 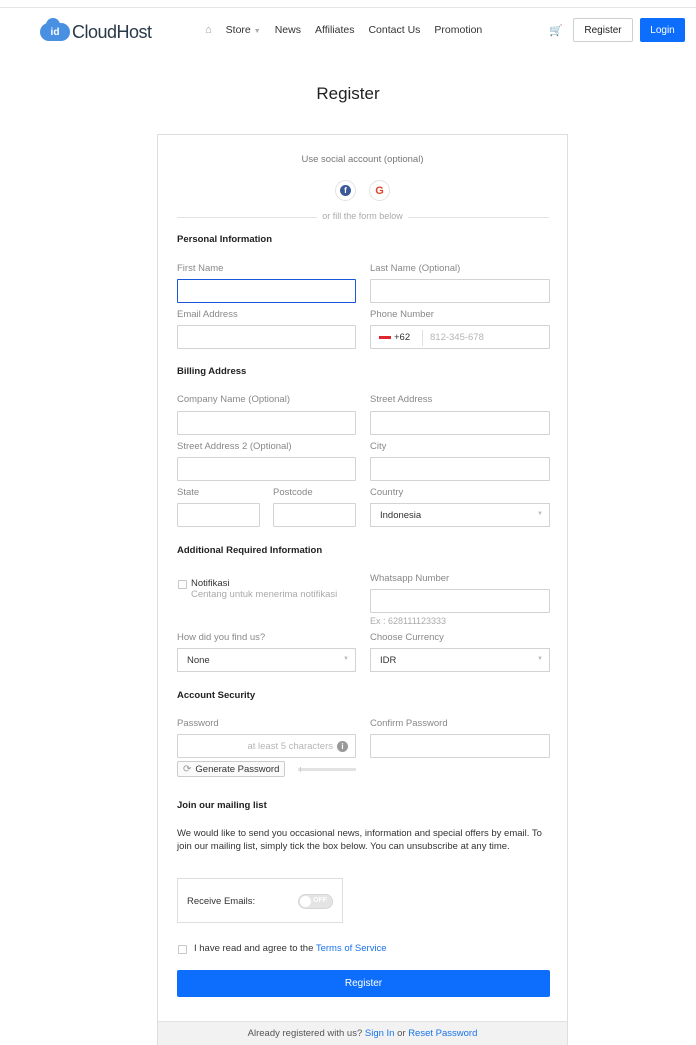 What do you see at coordinates (458, 30) in the screenshot?
I see `nav-promotion: Promotion` at bounding box center [458, 30].